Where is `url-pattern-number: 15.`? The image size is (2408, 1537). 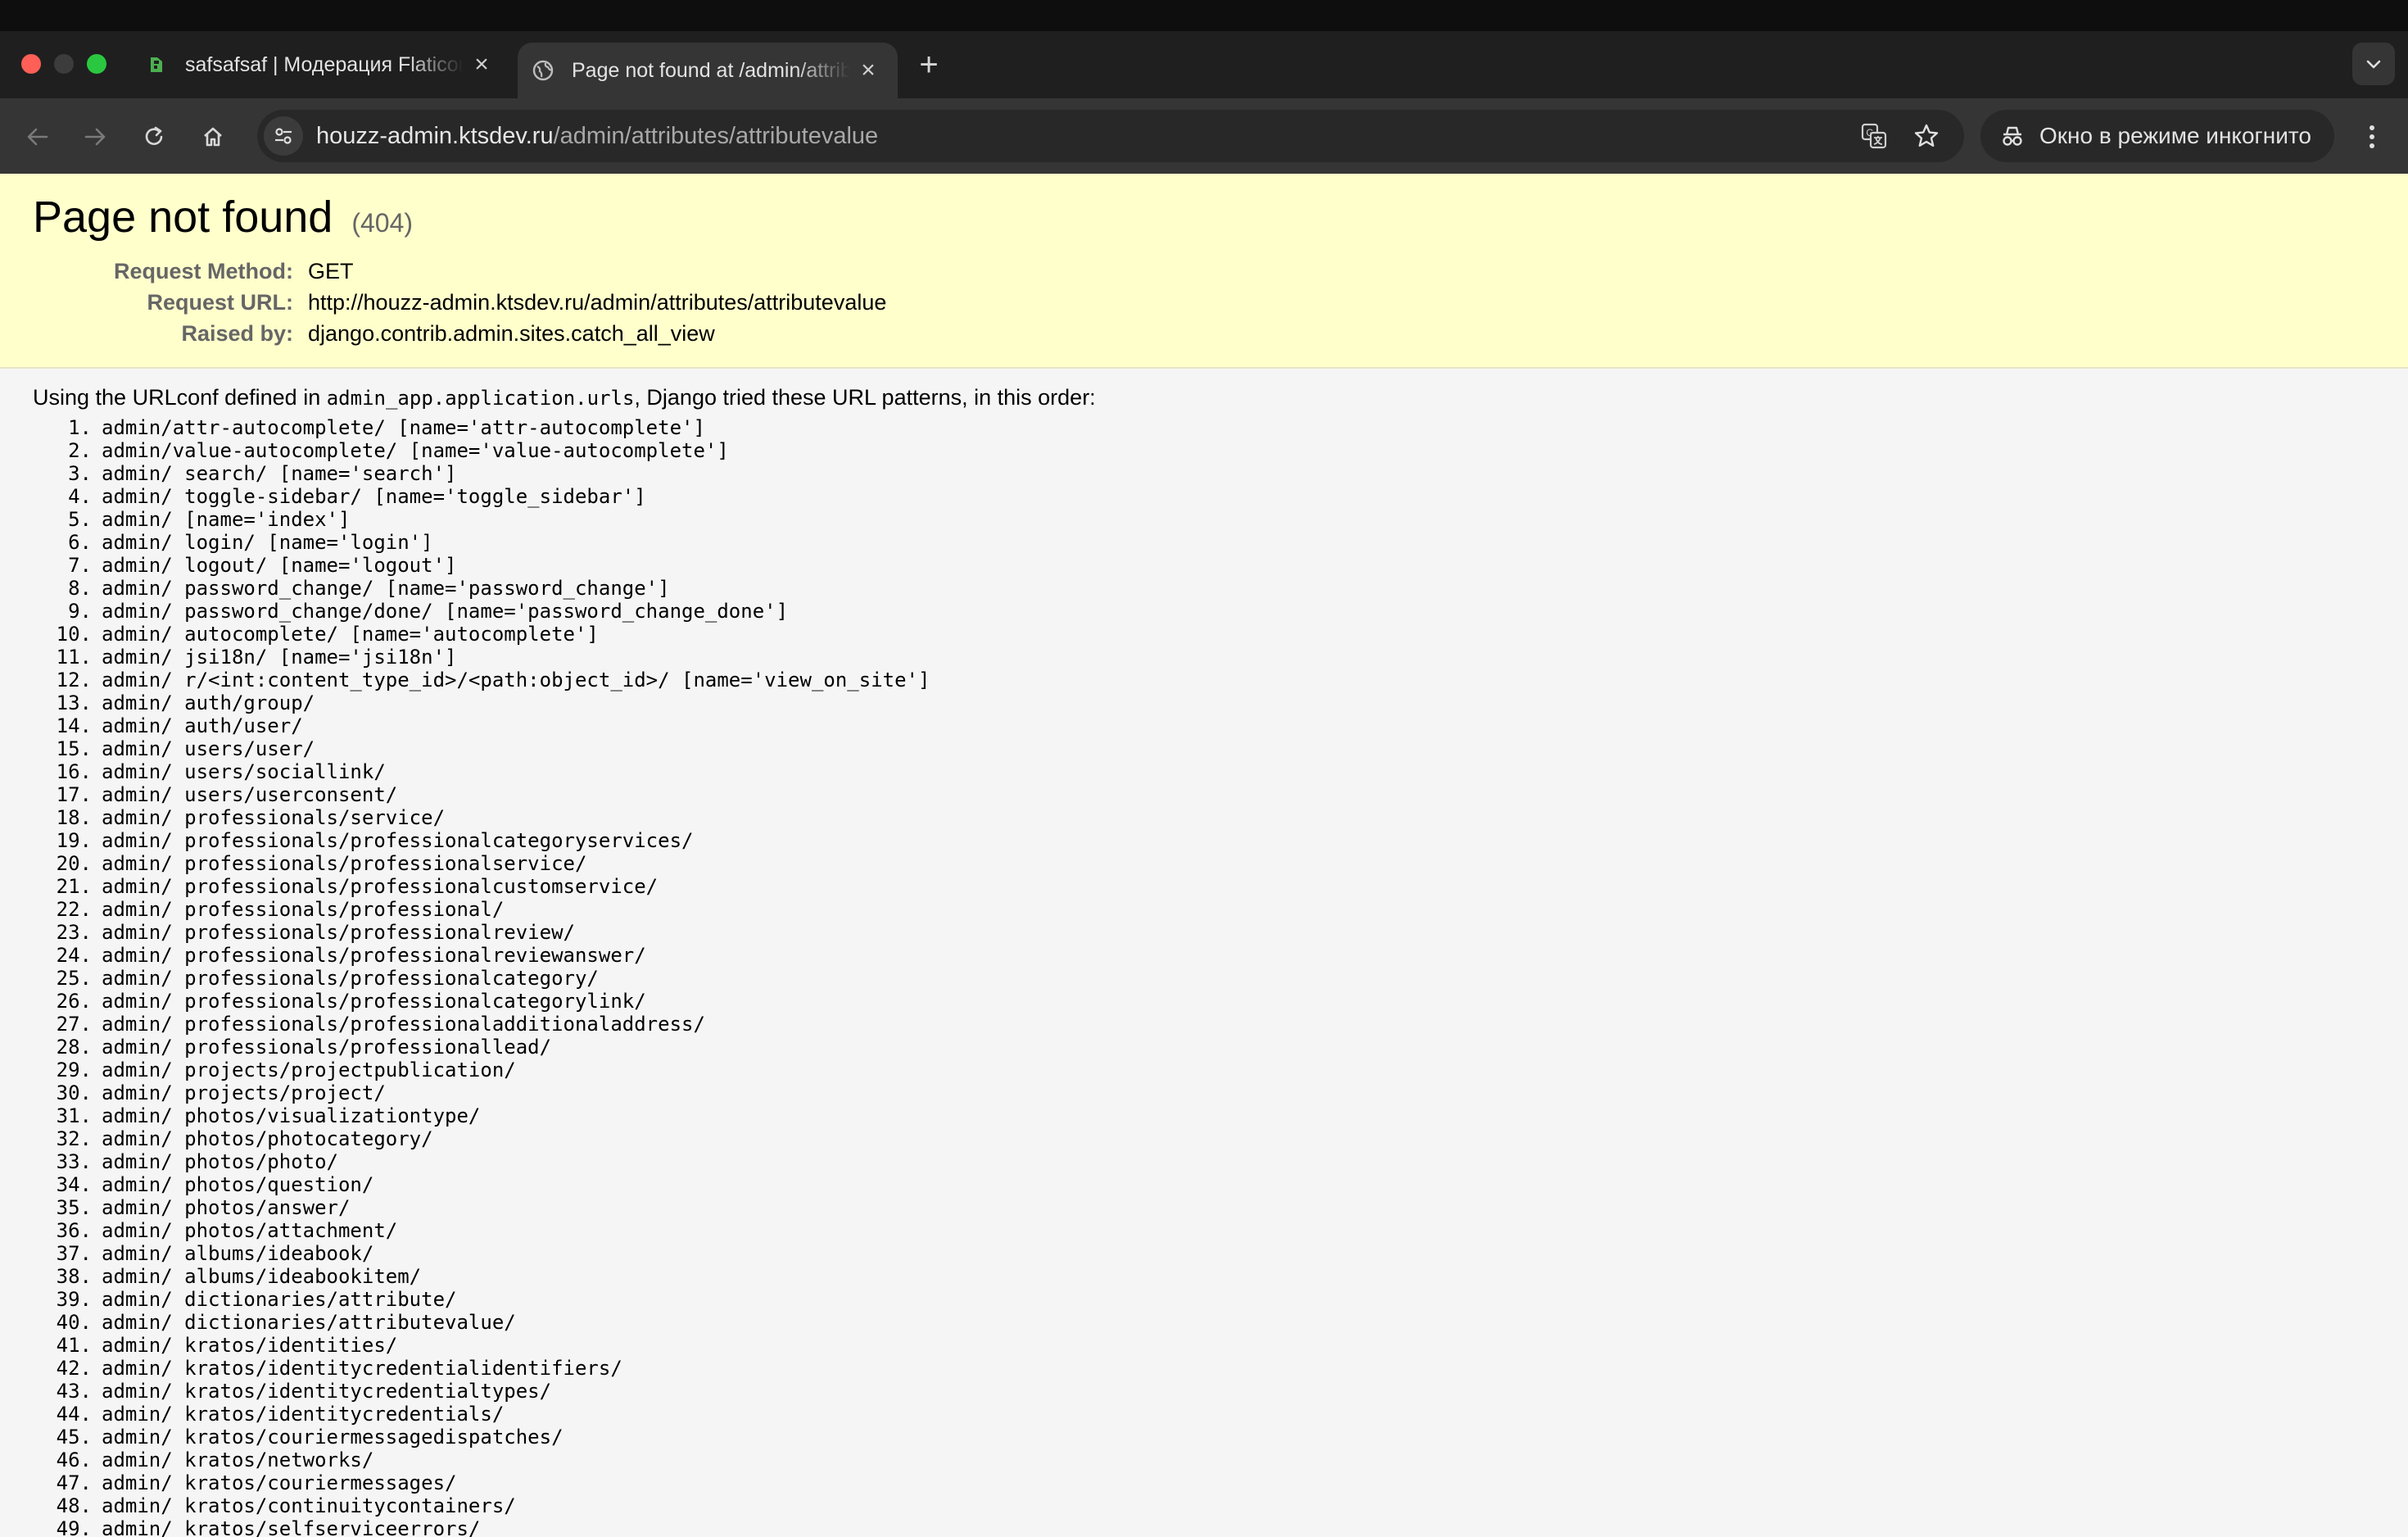
url-pattern-number: 15. is located at coordinates (74, 749).